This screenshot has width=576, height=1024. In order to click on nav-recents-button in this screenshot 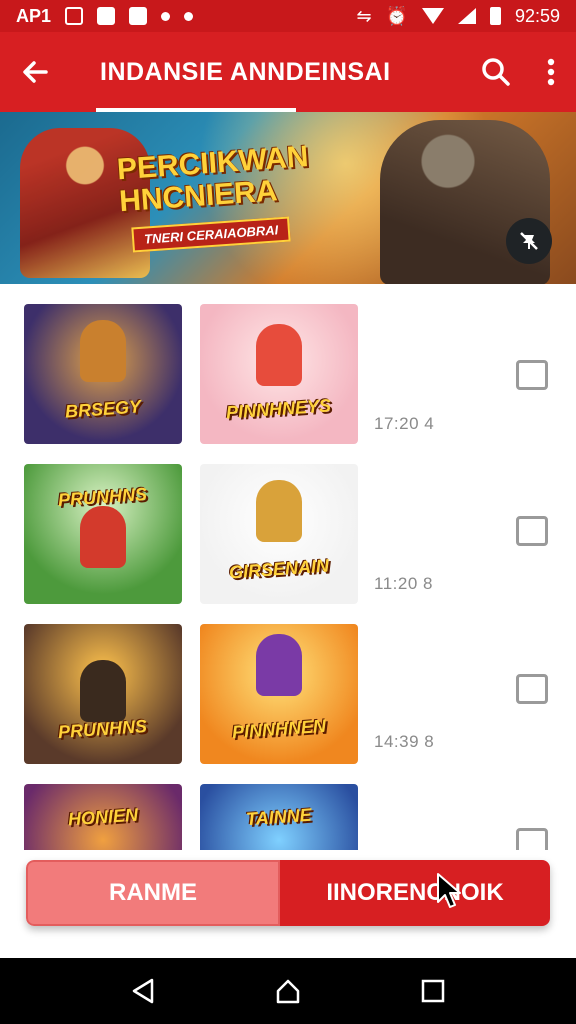, I will do `click(433, 991)`.